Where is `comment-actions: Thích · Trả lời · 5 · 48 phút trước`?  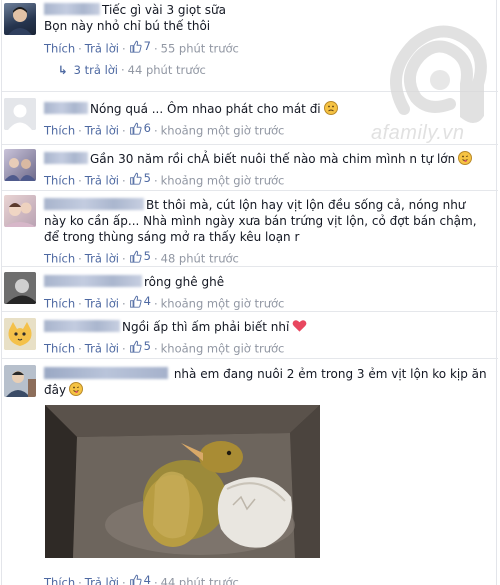
comment-actions: Thích · Trả lời · 5 · 48 phút trước is located at coordinates (141, 257).